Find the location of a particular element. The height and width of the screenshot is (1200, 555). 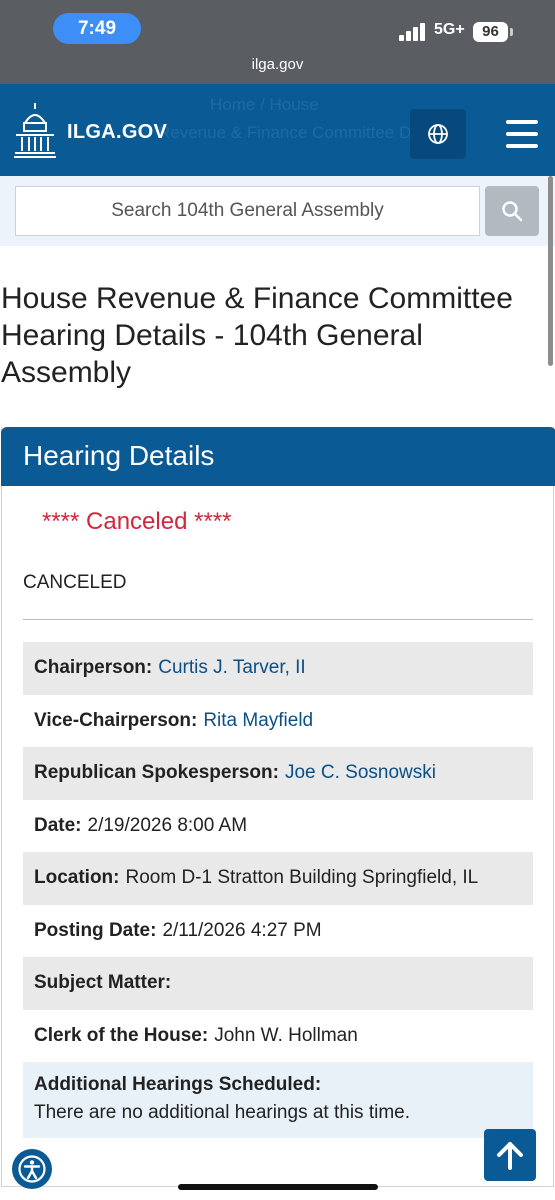

menu-button is located at coordinates (522, 134).